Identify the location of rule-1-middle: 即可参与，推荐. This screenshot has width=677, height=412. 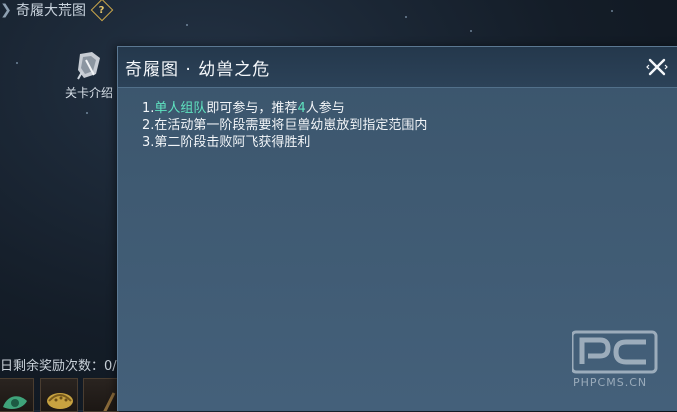
(252, 108).